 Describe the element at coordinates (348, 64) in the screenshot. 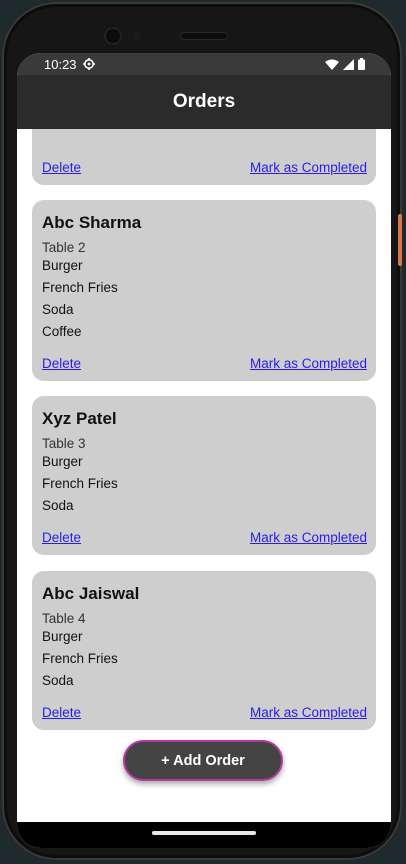

I see `signal-icon` at that location.